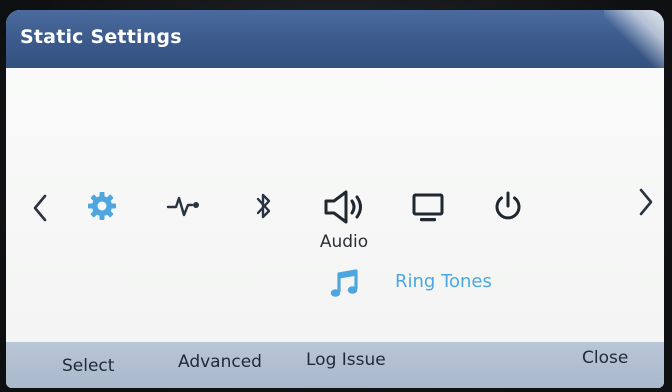 The image size is (672, 392). What do you see at coordinates (102, 206) in the screenshot?
I see `gear-icon` at bounding box center [102, 206].